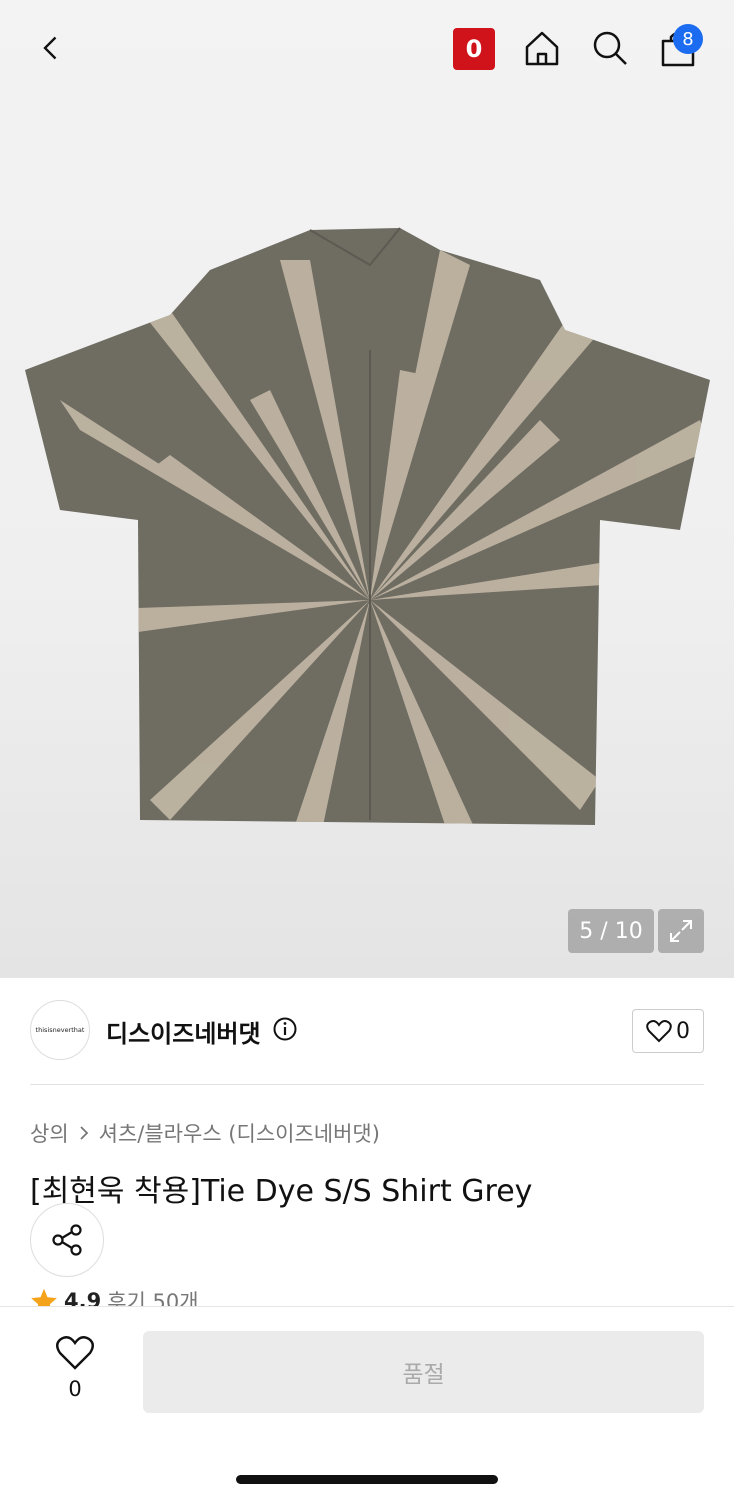 The height and width of the screenshot is (1501, 734). I want to click on brand-like-button: 0, so click(668, 1031).